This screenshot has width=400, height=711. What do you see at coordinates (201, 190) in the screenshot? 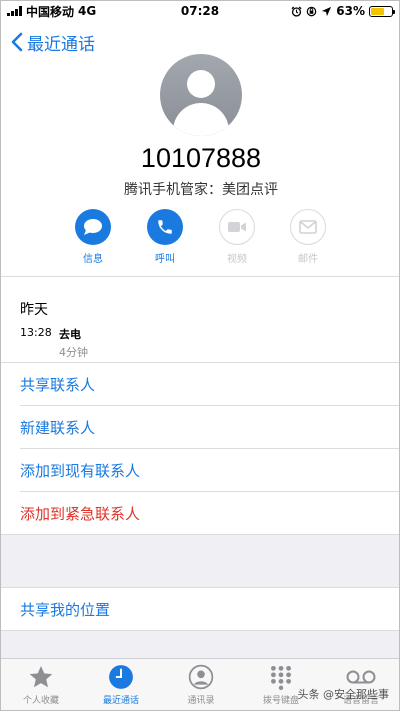
I see `caller-id-label: 腾讯手机管家：美团点评` at bounding box center [201, 190].